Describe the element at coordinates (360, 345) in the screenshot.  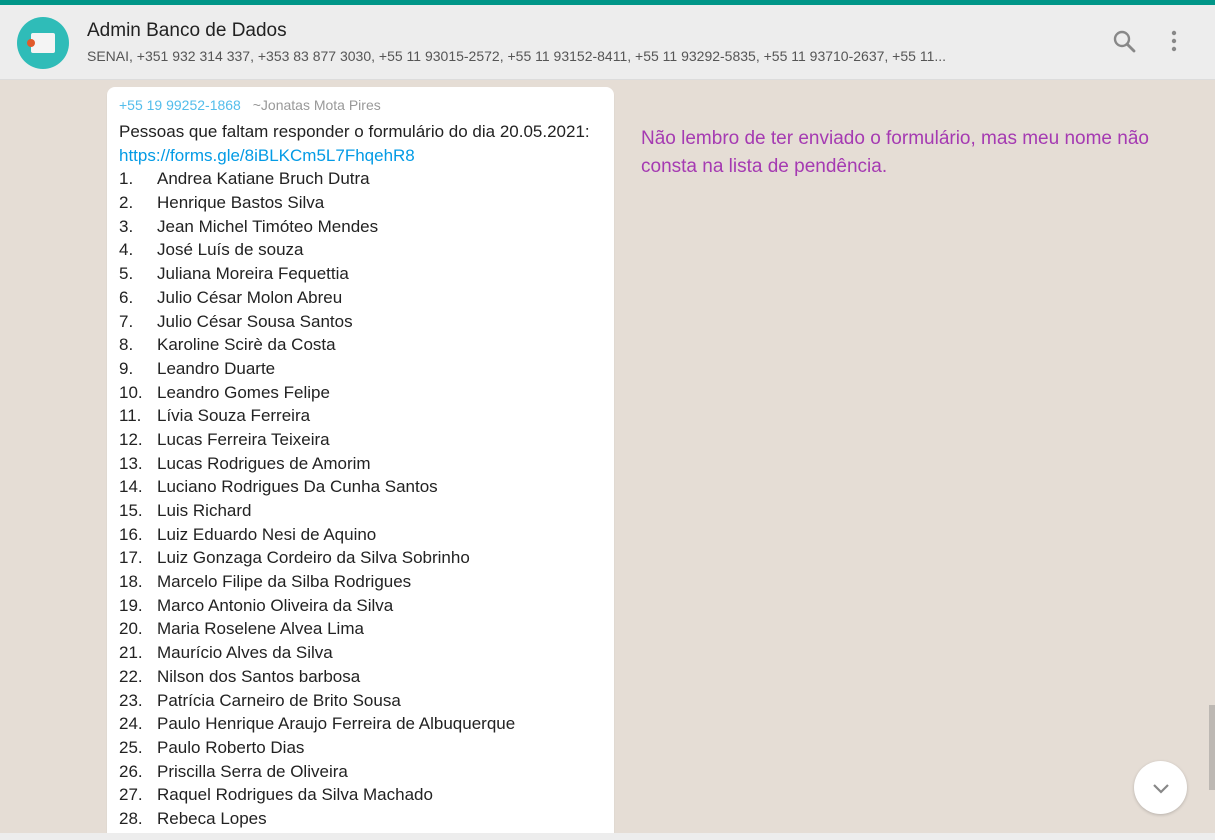
I see `list-item: 8. Karoline Scirè da Costa` at that location.